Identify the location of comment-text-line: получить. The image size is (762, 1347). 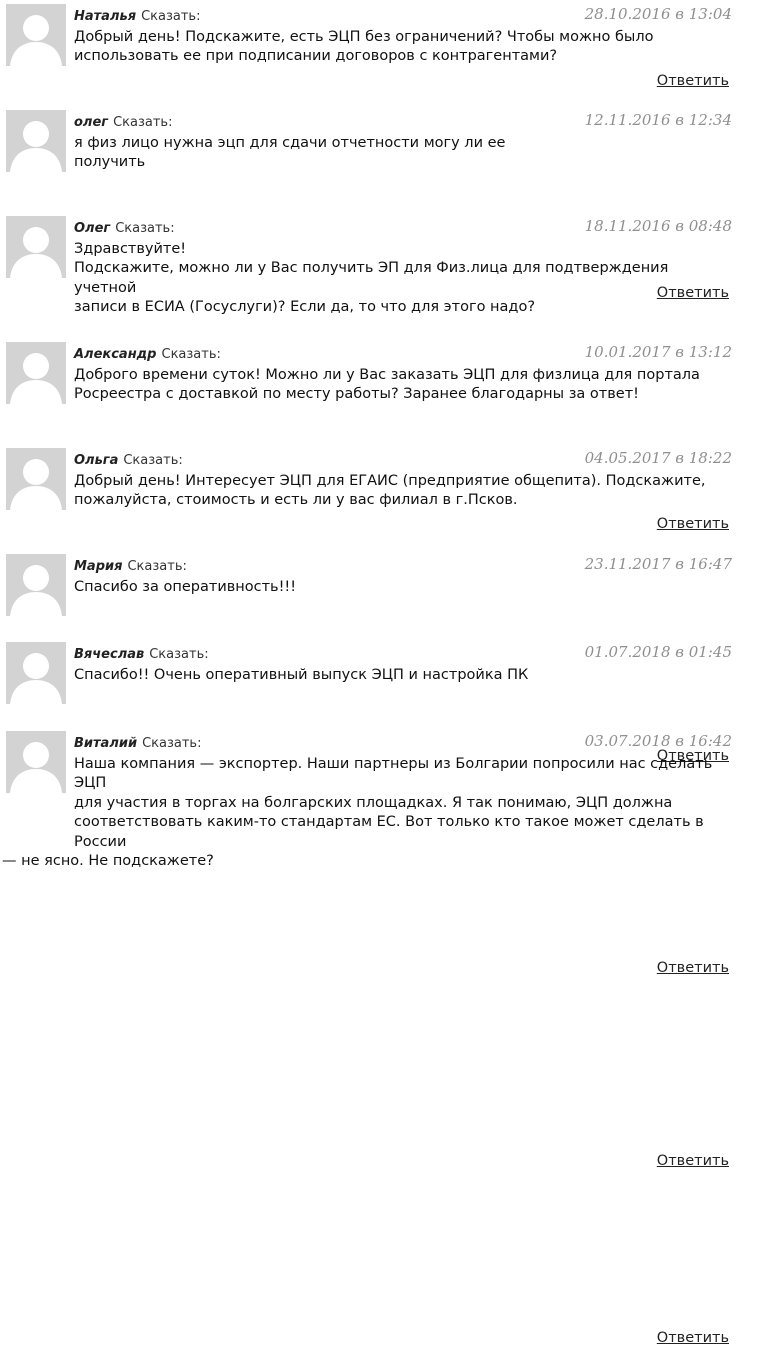
(110, 162).